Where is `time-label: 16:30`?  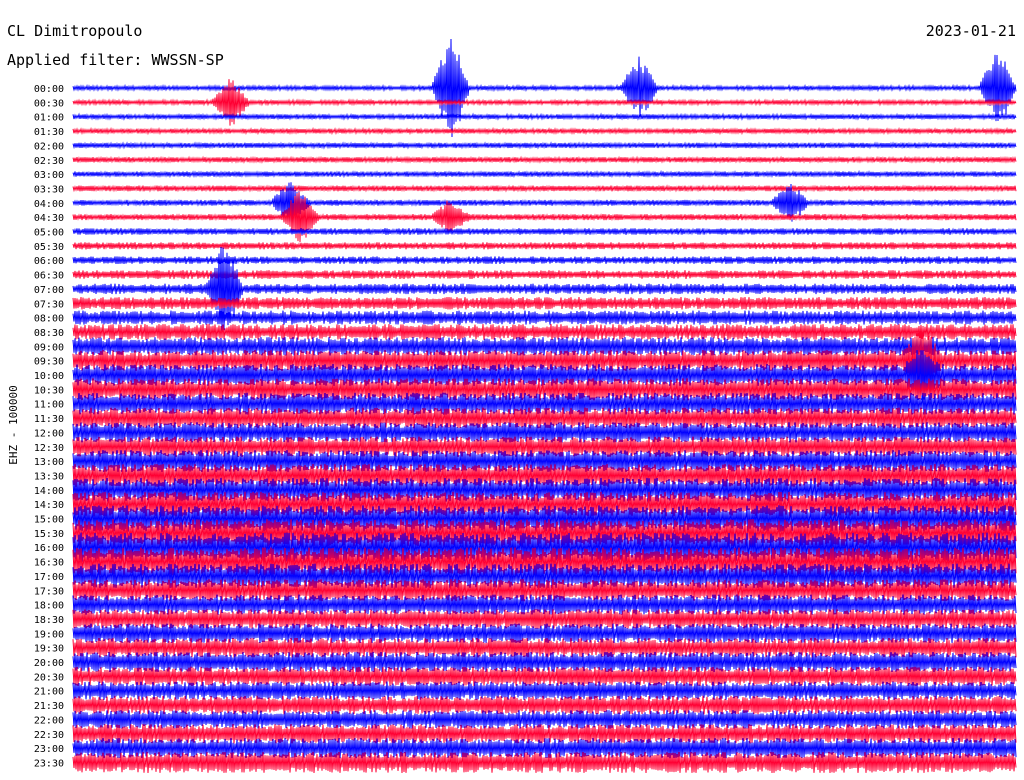
time-label: 16:30 is located at coordinates (49, 563).